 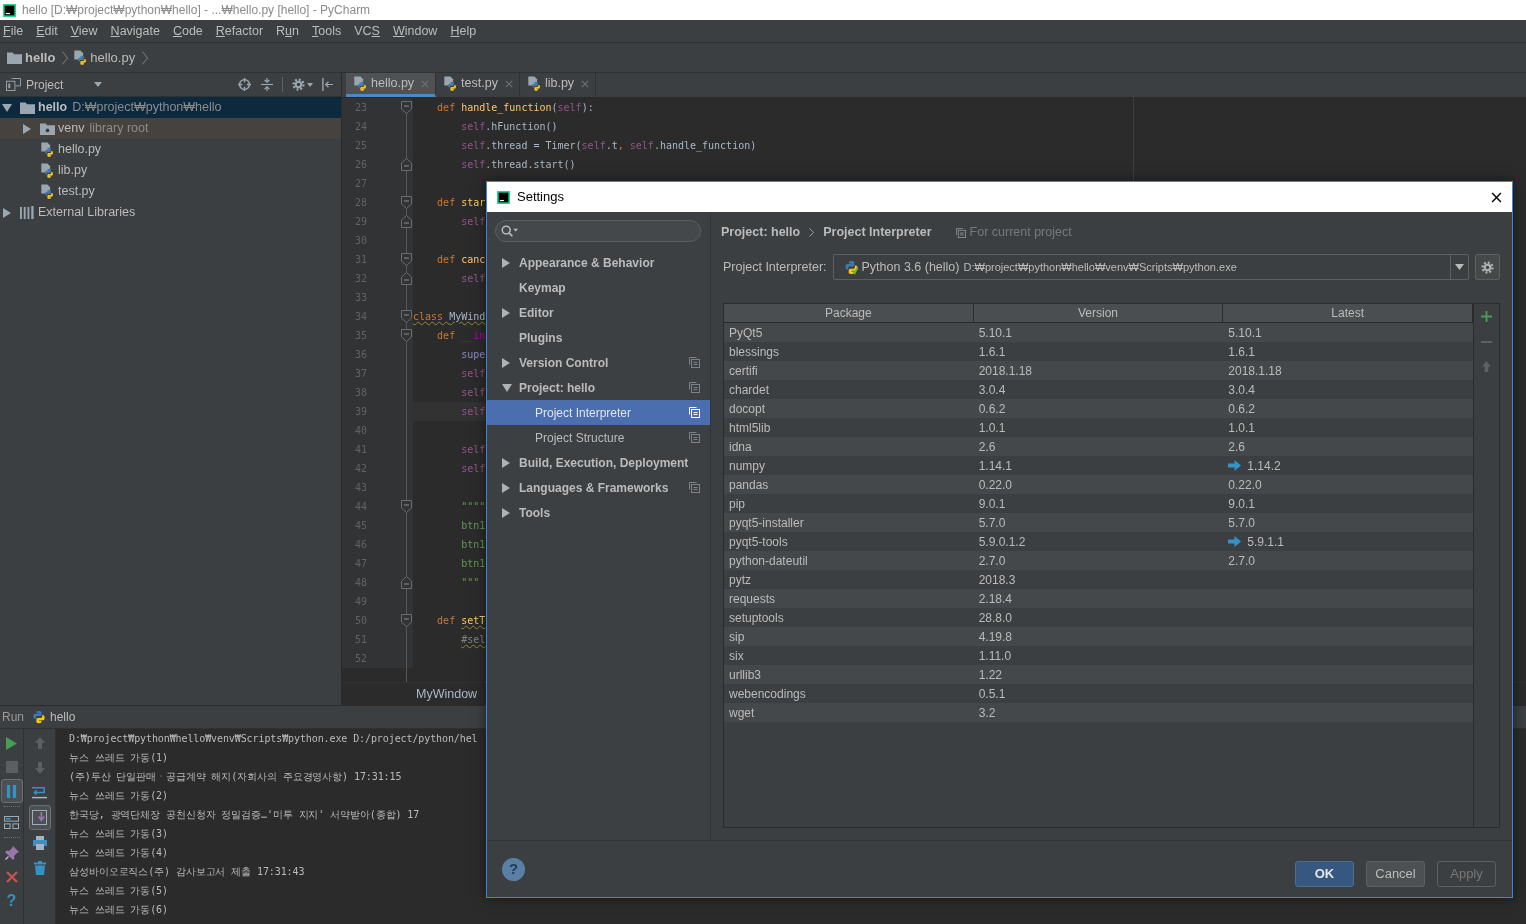 What do you see at coordinates (54, 717) in the screenshot?
I see `run-tab: hello` at bounding box center [54, 717].